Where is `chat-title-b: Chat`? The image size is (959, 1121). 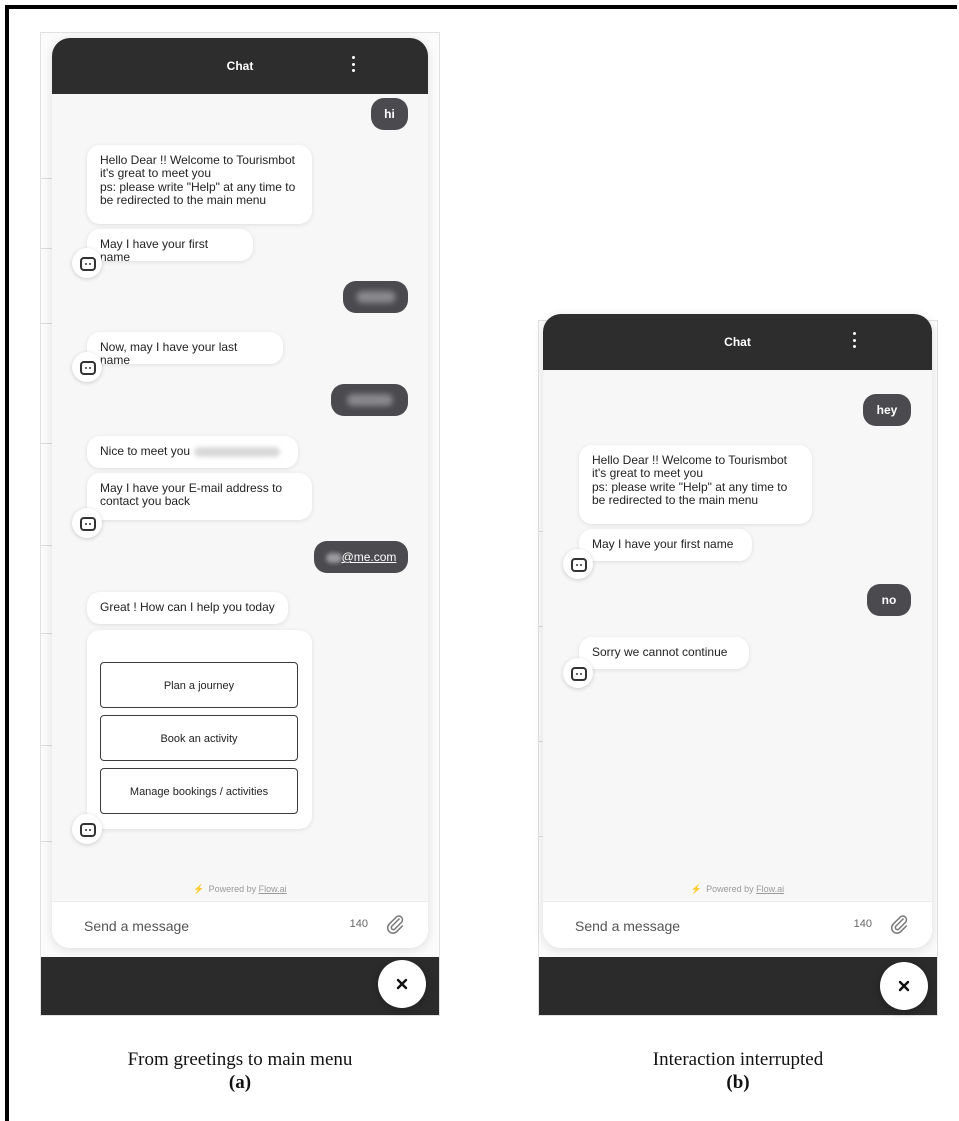
chat-title-b: Chat is located at coordinates (737, 342).